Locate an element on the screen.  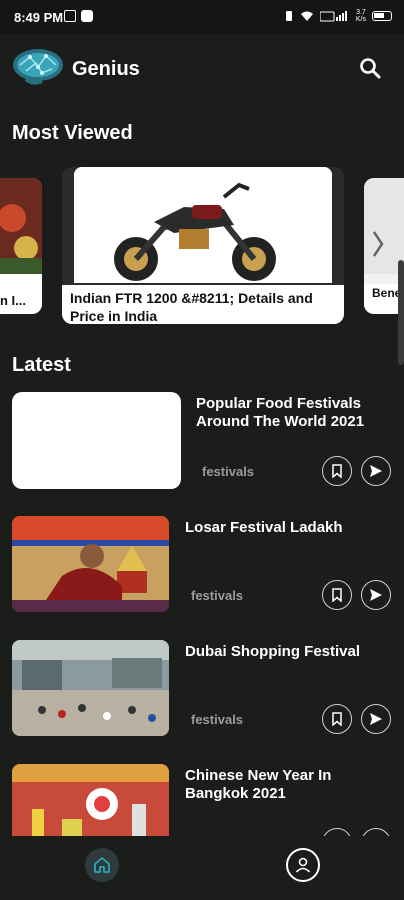
most-viewed-heading: Most Viewed is located at coordinates (72, 133).